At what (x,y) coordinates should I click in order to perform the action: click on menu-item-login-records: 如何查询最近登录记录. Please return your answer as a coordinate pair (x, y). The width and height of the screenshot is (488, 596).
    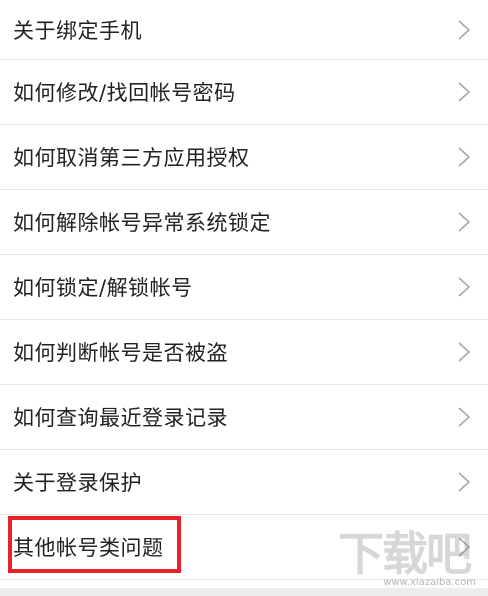
    Looking at the image, I should click on (244, 417).